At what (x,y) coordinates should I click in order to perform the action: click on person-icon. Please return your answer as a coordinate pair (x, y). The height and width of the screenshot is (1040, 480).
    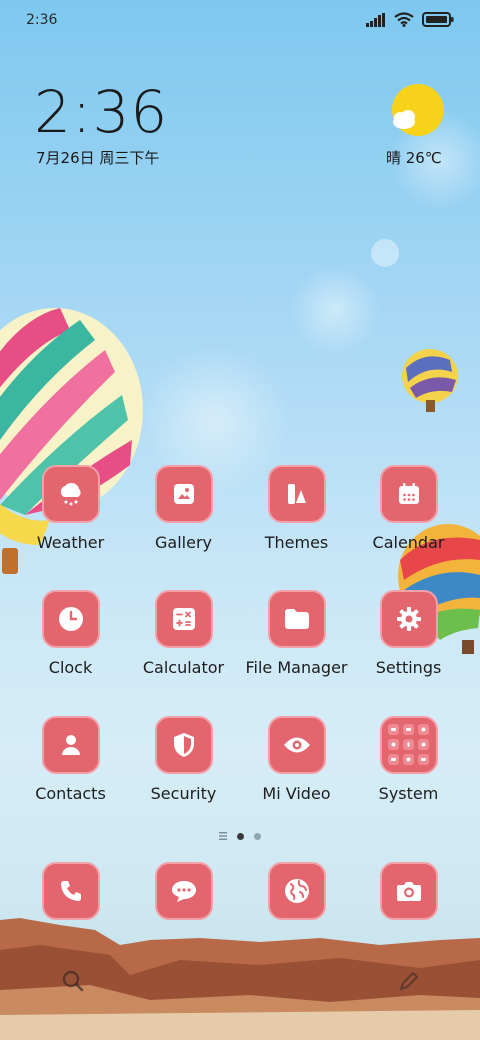
    Looking at the image, I should click on (70, 745).